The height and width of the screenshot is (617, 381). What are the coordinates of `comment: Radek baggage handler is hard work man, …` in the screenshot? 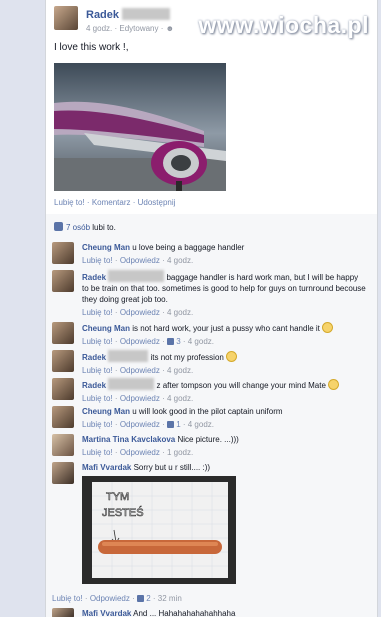 It's located at (209, 295).